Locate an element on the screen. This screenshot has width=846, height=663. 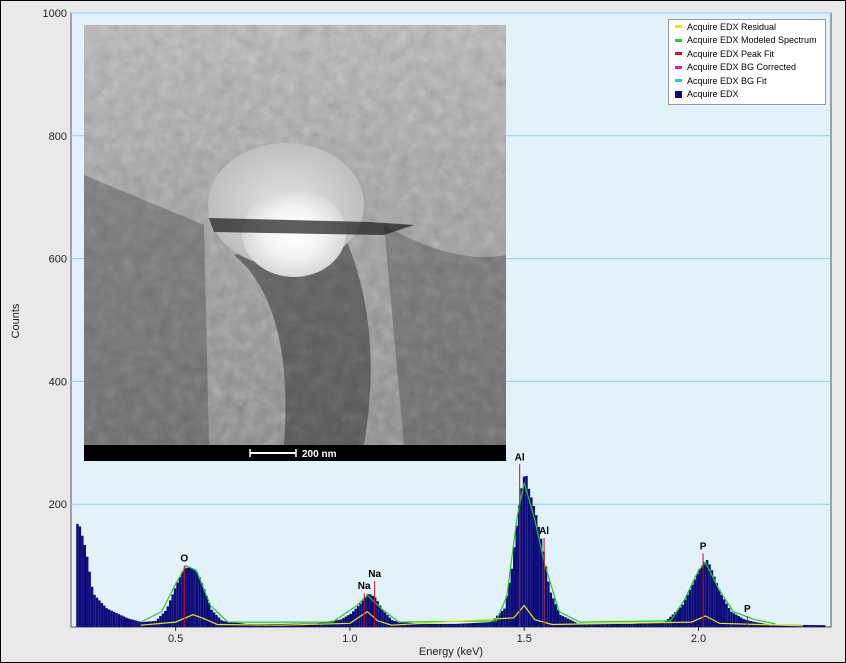
y-tick-label: 400 is located at coordinates (58, 382).